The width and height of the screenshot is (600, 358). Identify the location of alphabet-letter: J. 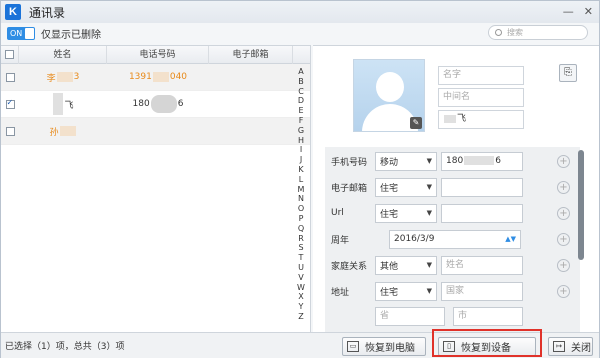
(301, 160).